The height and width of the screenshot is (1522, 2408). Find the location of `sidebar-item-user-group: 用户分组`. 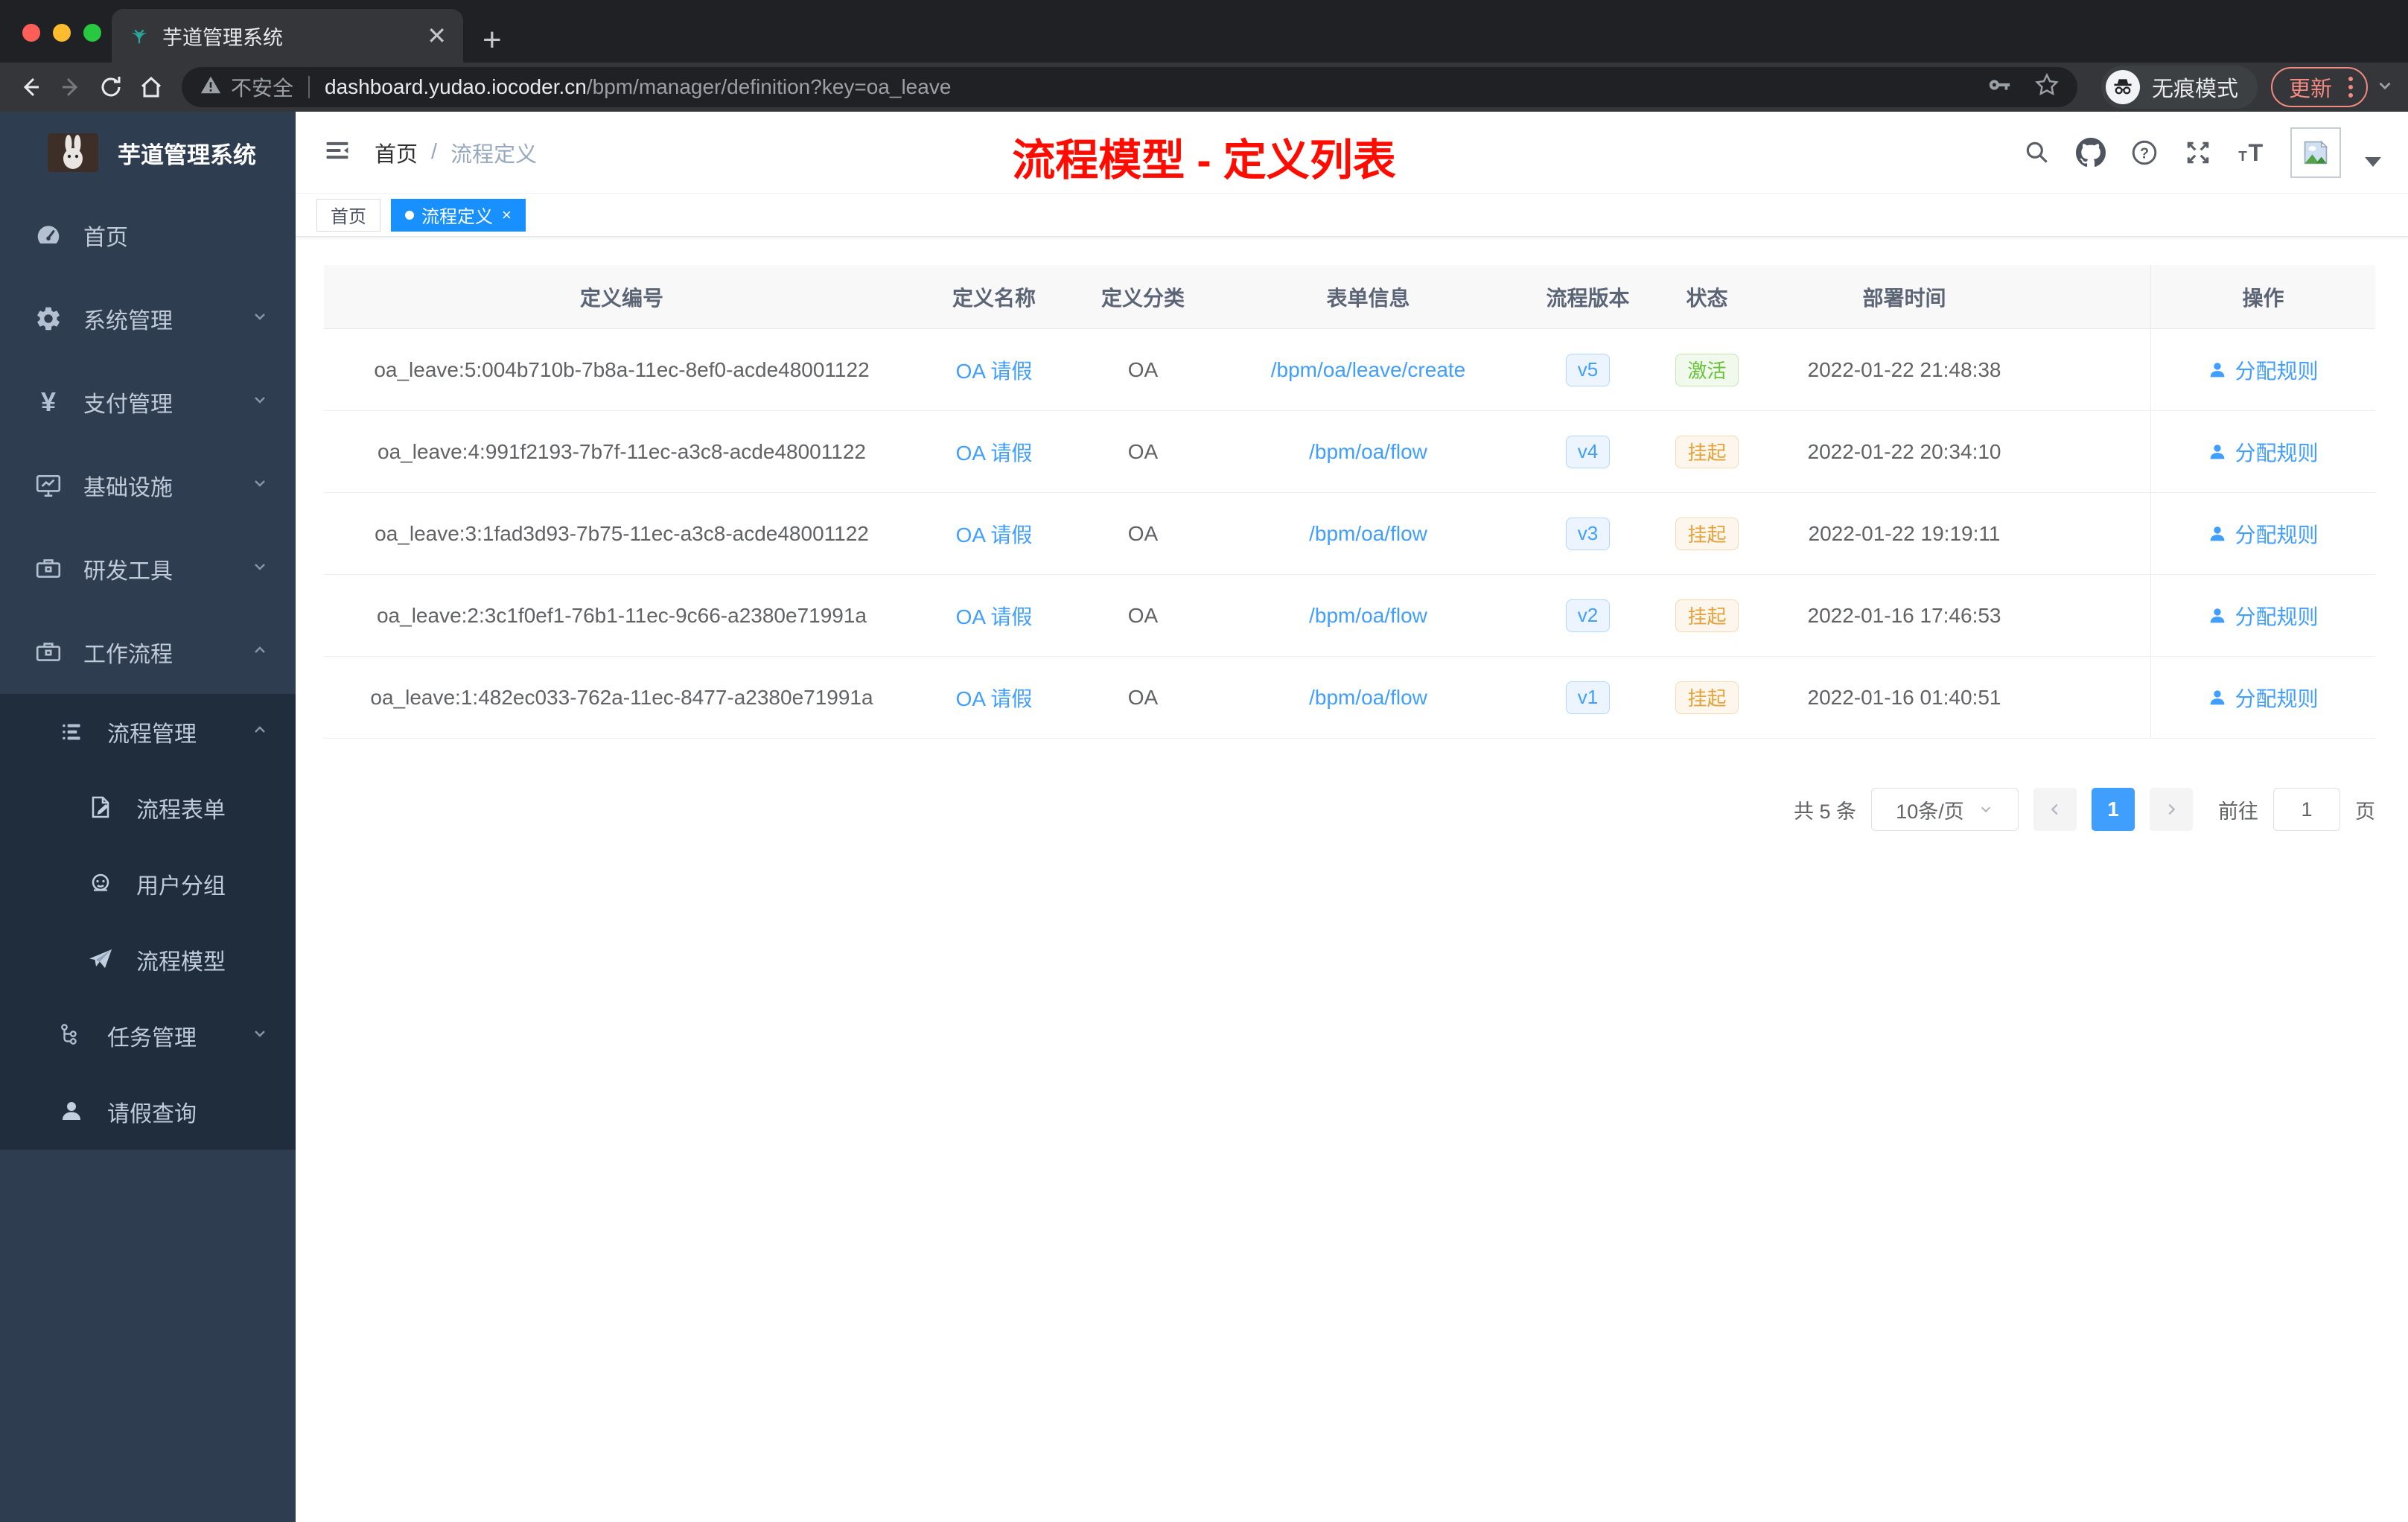

sidebar-item-user-group: 用户分组 is located at coordinates (148, 884).